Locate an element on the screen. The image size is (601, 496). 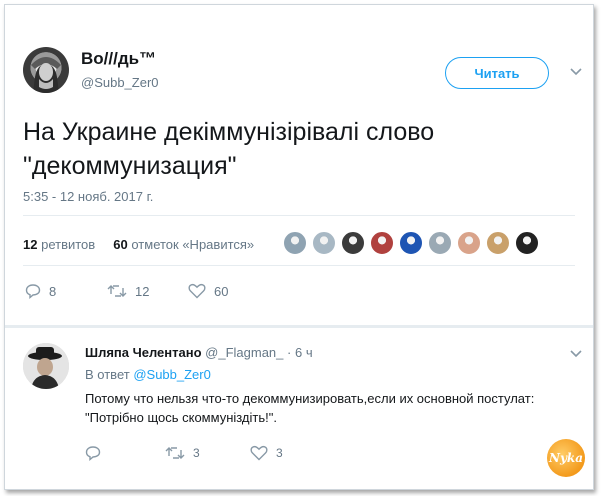
reply-header: Шляпа Челентано @_Flagman_ · 6 ч is located at coordinates (199, 352).